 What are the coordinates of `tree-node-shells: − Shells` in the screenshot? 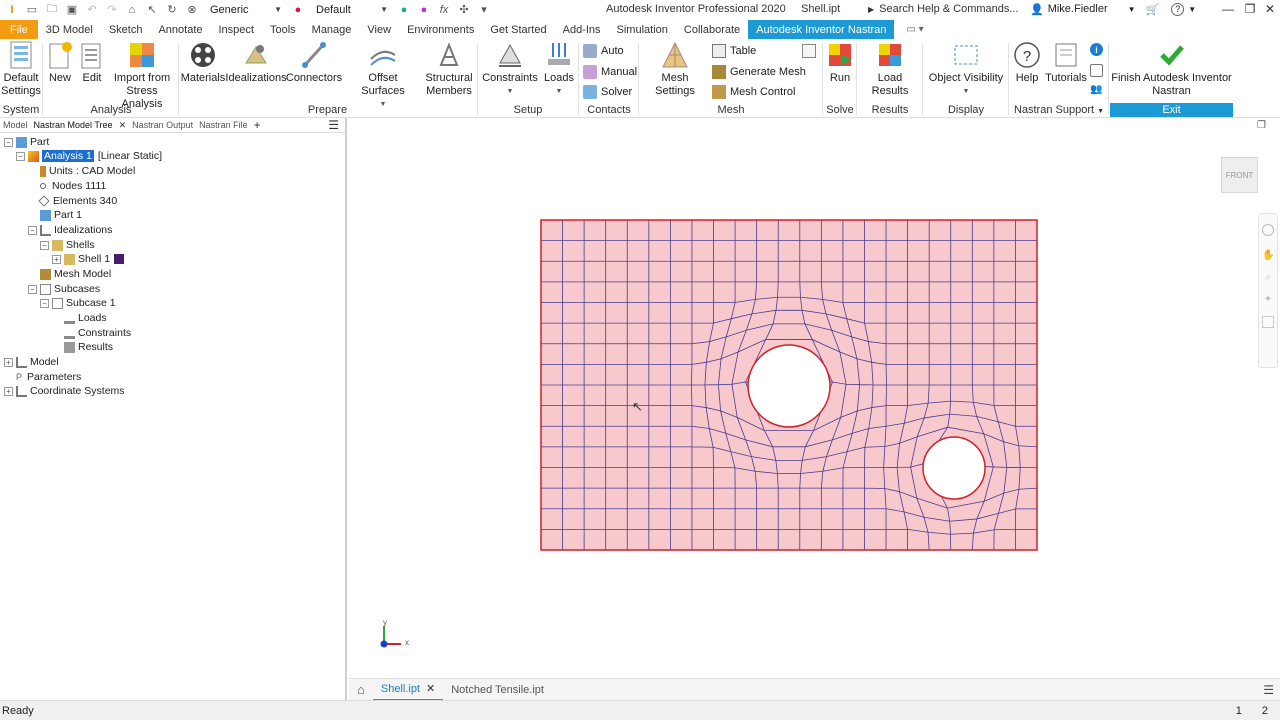 It's located at (67, 245).